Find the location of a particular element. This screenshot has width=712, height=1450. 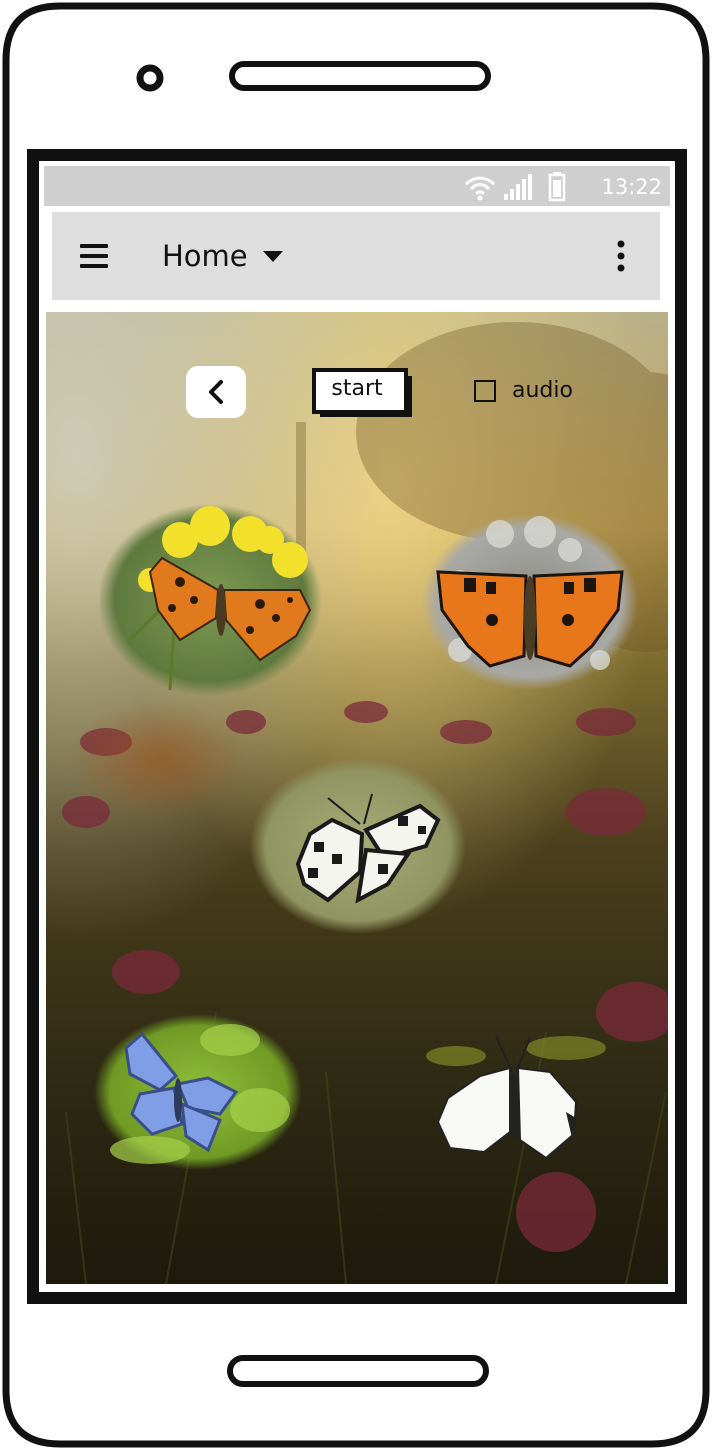

marbled-white-butterfly is located at coordinates (359, 846).